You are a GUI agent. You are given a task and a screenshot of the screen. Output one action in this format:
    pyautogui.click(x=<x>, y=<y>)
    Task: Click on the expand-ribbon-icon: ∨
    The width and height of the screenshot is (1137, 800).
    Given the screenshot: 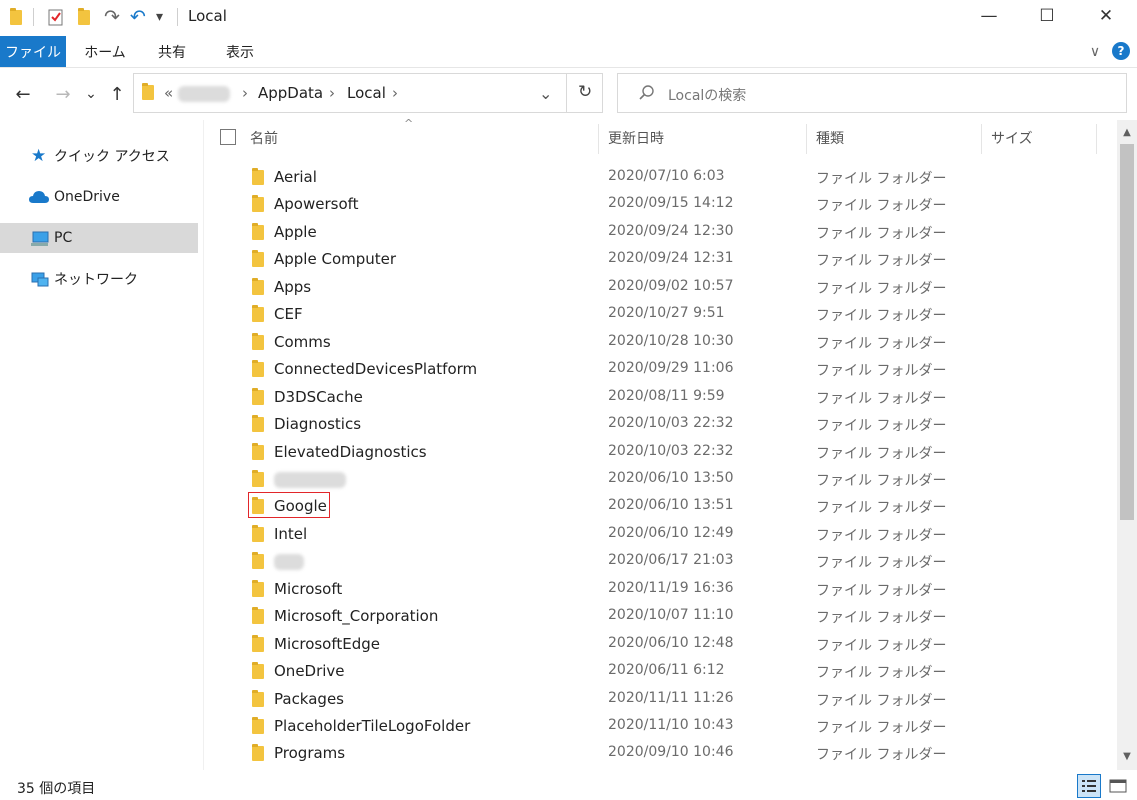 What is the action you would take?
    pyautogui.click(x=1095, y=51)
    